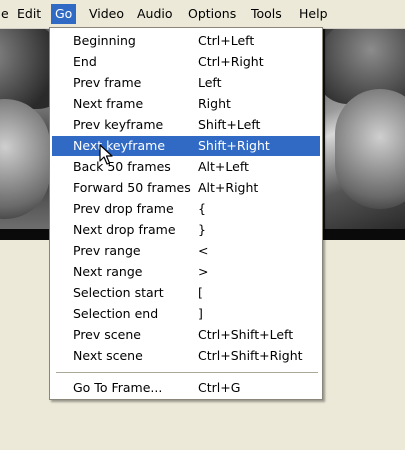  What do you see at coordinates (203, 250) in the screenshot?
I see `menu-item-shortcut: <` at bounding box center [203, 250].